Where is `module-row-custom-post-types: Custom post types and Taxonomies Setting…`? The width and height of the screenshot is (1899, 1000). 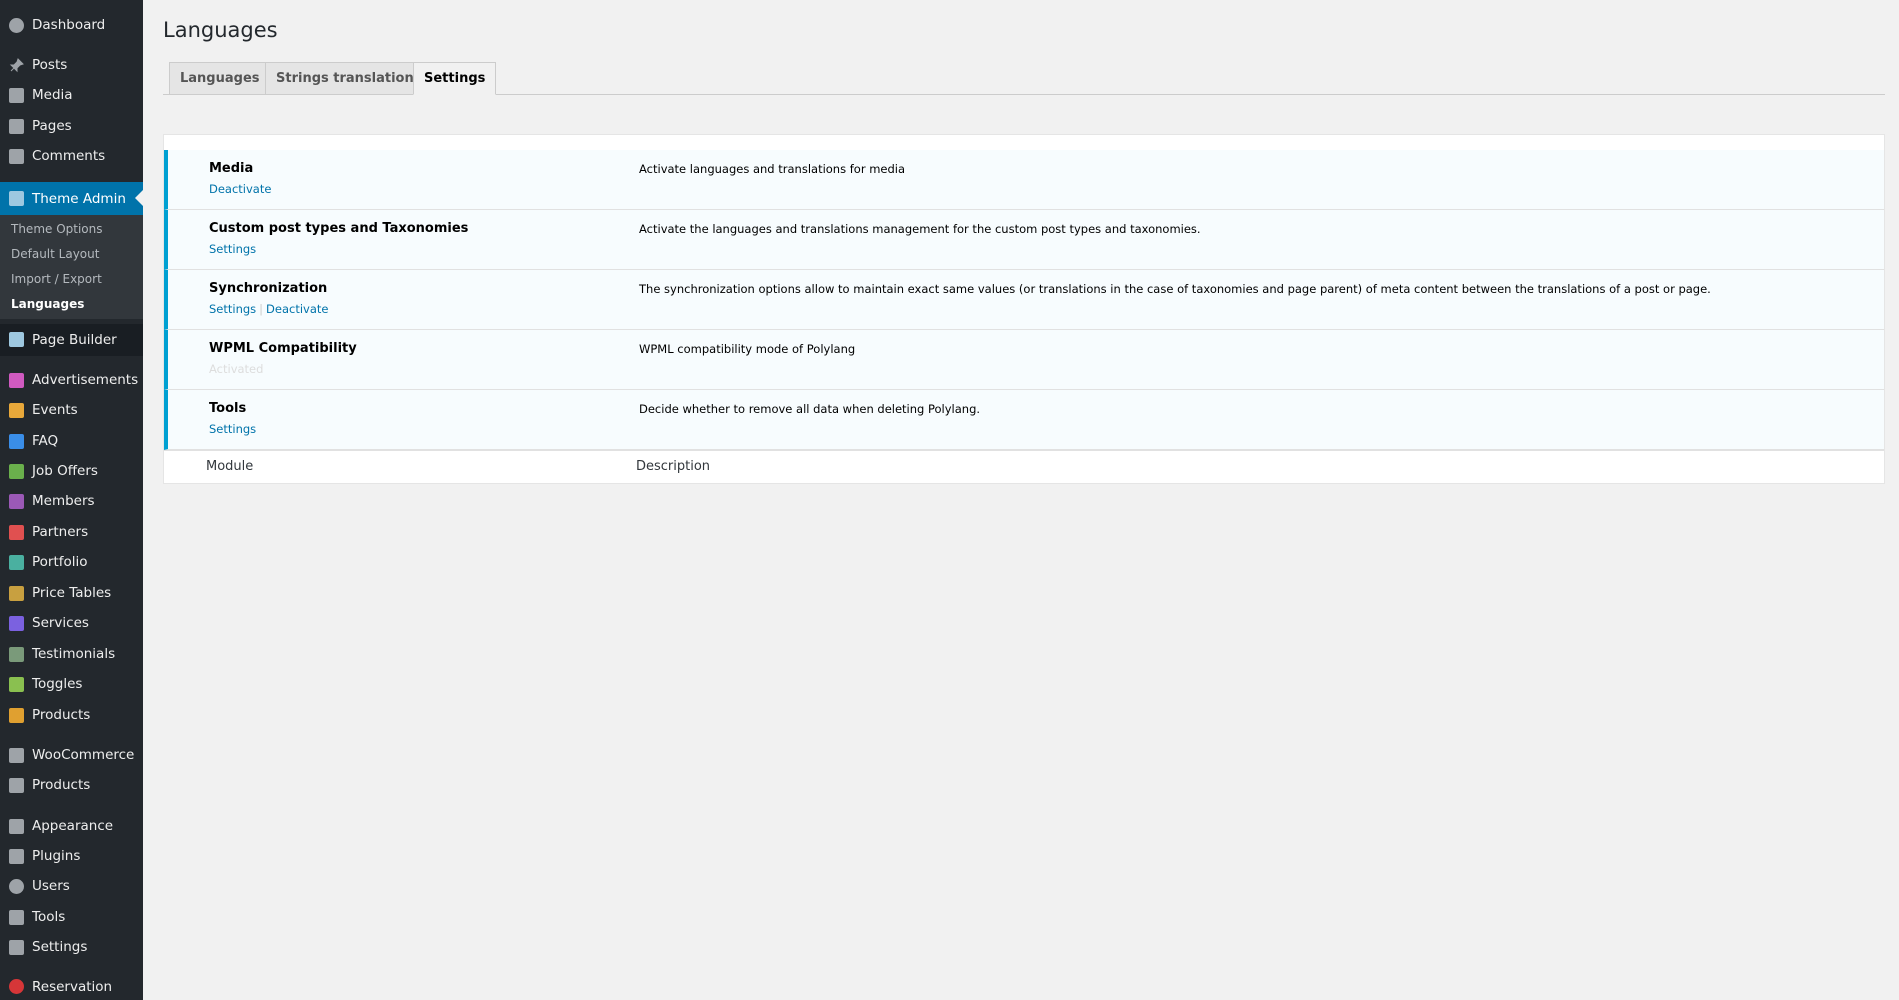 module-row-custom-post-types: Custom post types and Taxonomies Setting… is located at coordinates (1024, 240).